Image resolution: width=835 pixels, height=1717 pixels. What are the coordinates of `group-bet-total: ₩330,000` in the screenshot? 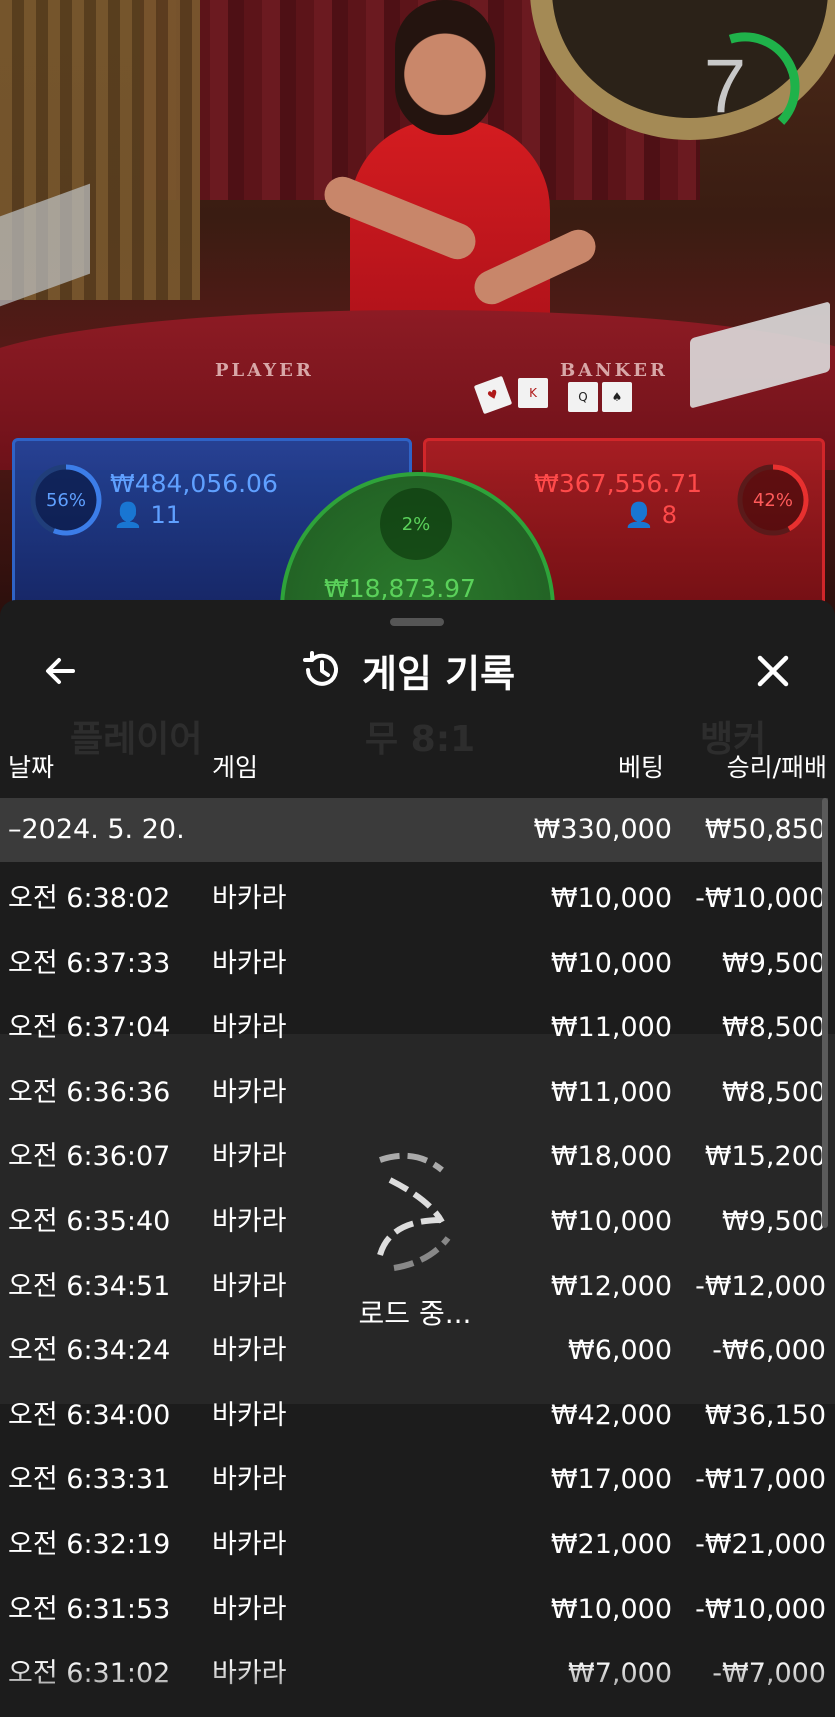 It's located at (602, 829).